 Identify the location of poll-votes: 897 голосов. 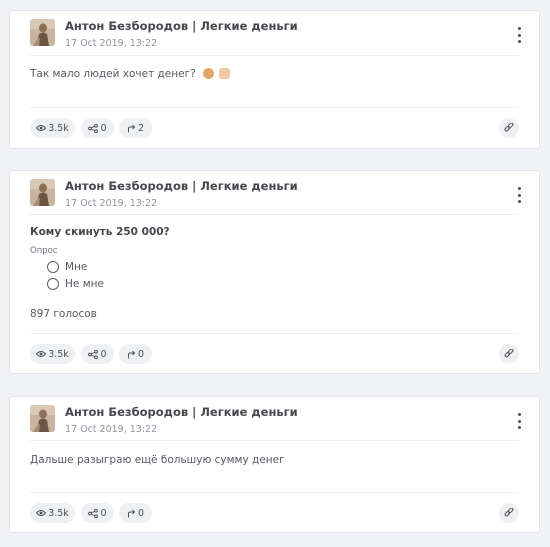
(63, 314).